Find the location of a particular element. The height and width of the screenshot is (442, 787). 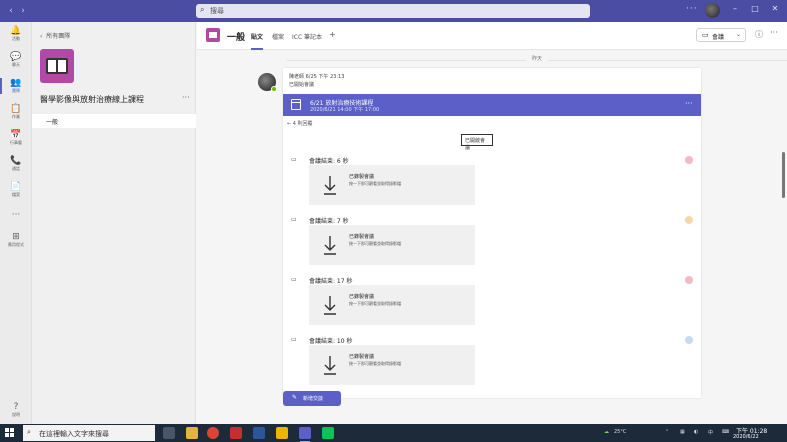

team-name: 醫學影像與放射治療線上課程 is located at coordinates (92, 99).